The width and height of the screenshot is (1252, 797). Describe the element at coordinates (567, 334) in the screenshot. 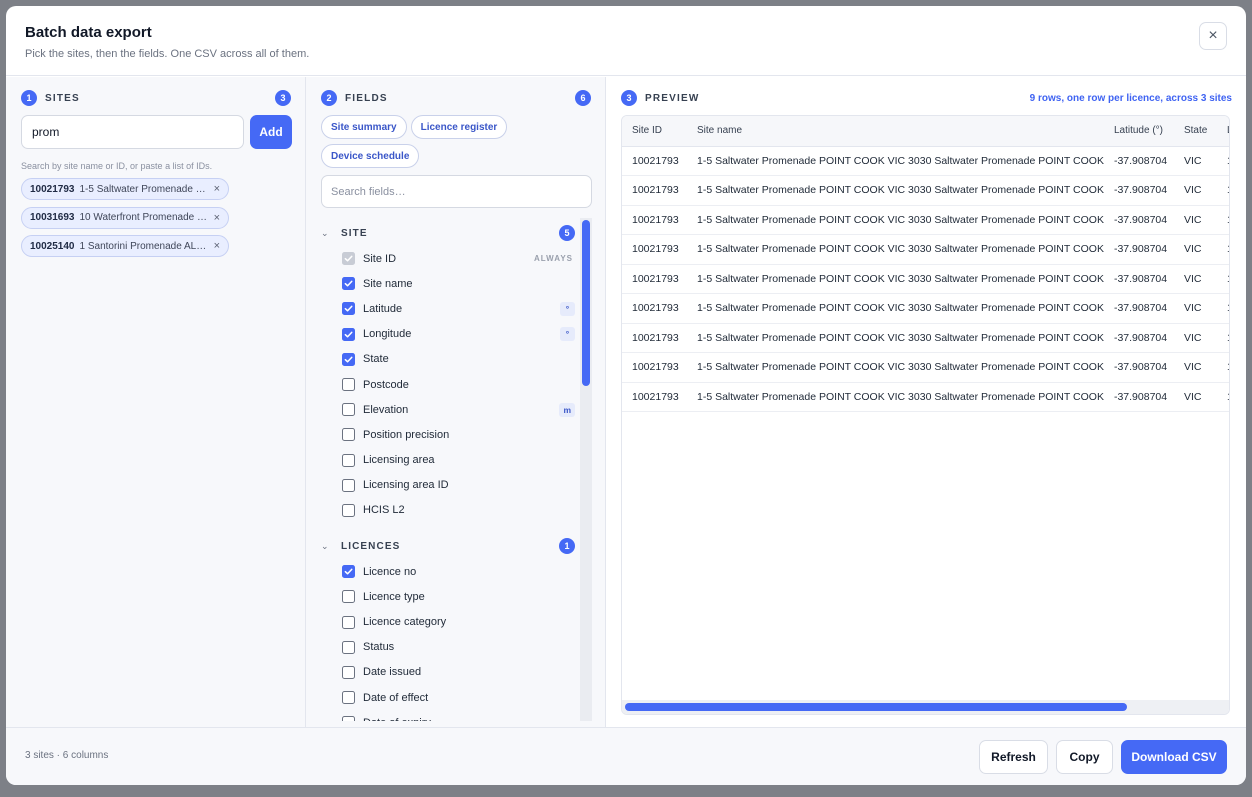

I see `field-unit-badge: °` at that location.